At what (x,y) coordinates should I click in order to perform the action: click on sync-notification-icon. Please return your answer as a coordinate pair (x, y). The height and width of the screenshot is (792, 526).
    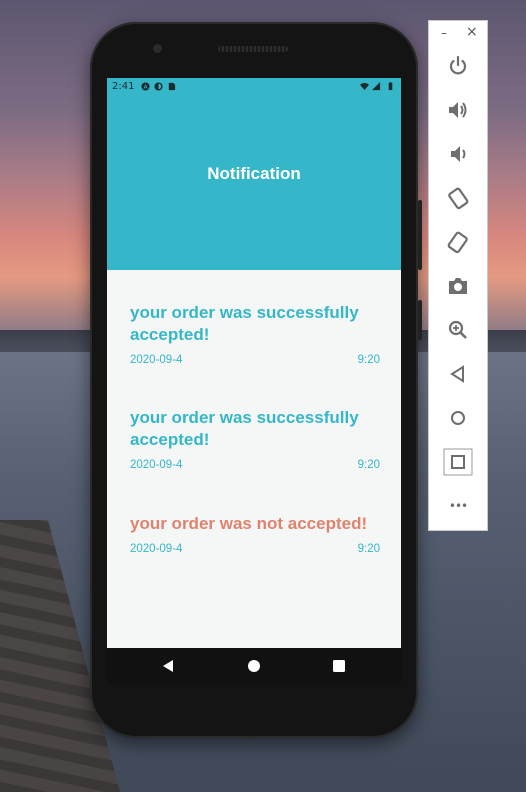
    Looking at the image, I should click on (158, 86).